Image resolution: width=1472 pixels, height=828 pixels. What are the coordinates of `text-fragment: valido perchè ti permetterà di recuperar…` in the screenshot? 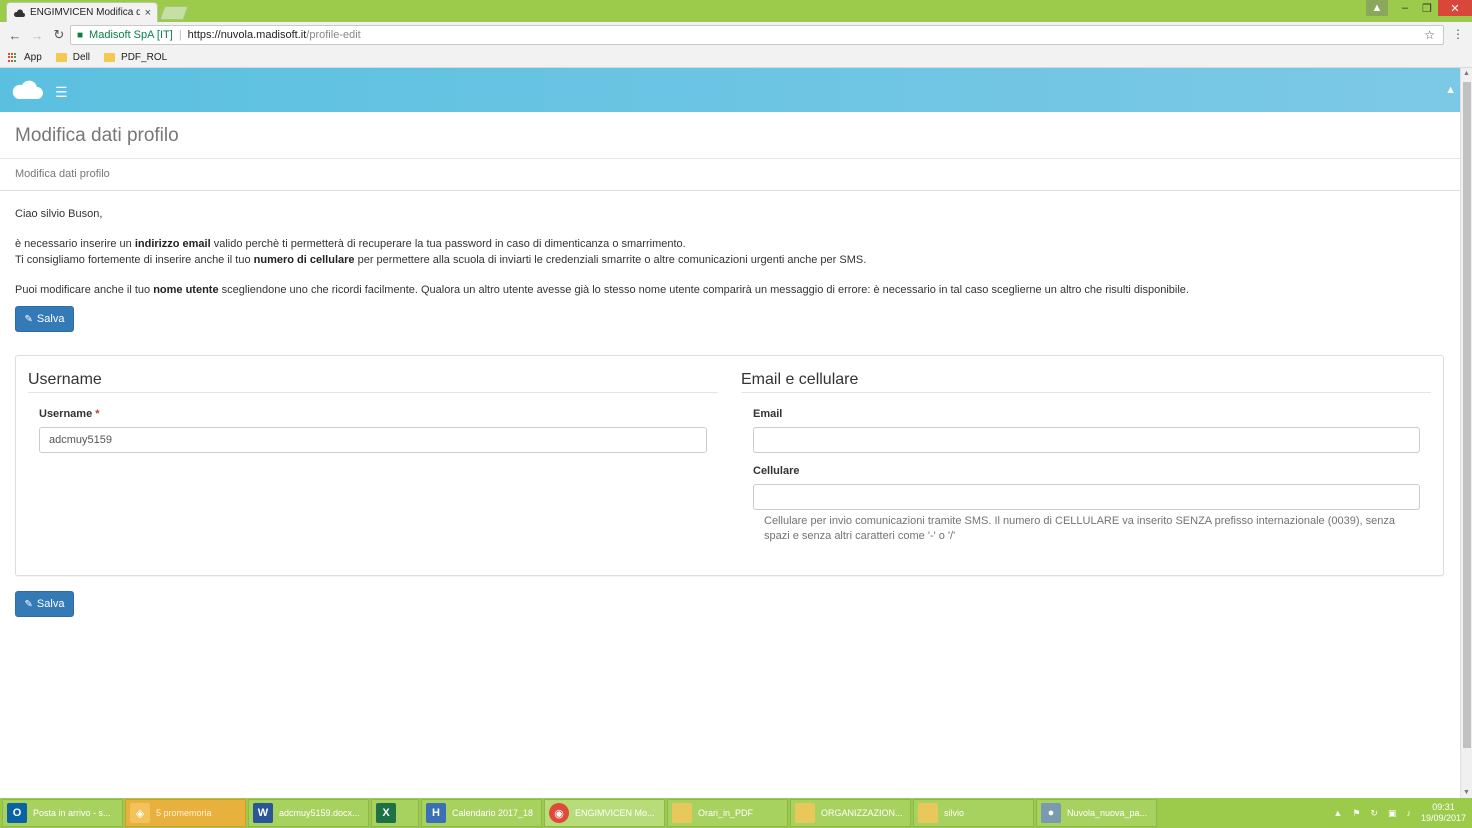 It's located at (448, 244).